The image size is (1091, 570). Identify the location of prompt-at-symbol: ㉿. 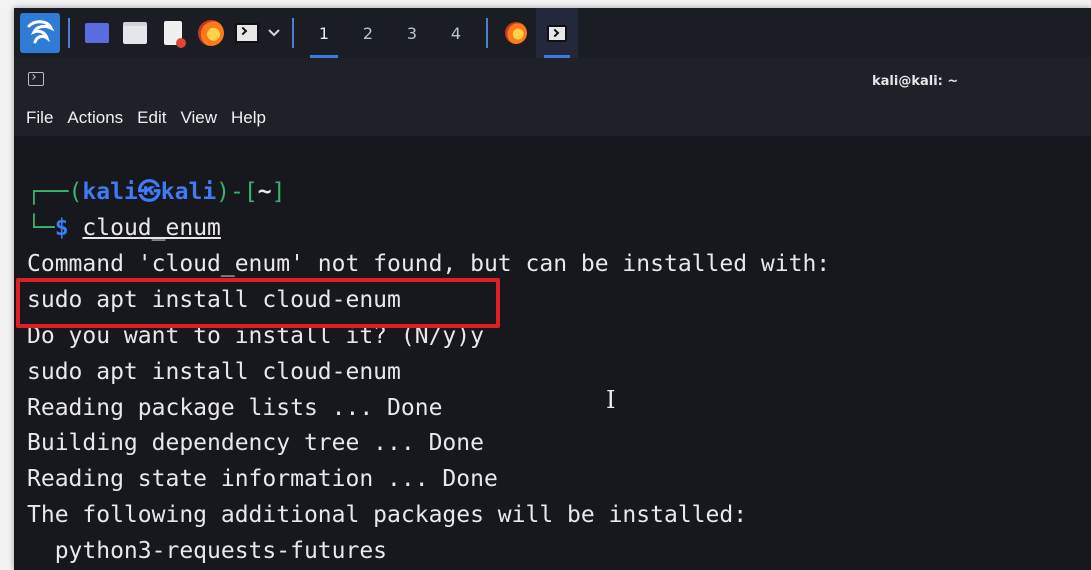
(149, 192).